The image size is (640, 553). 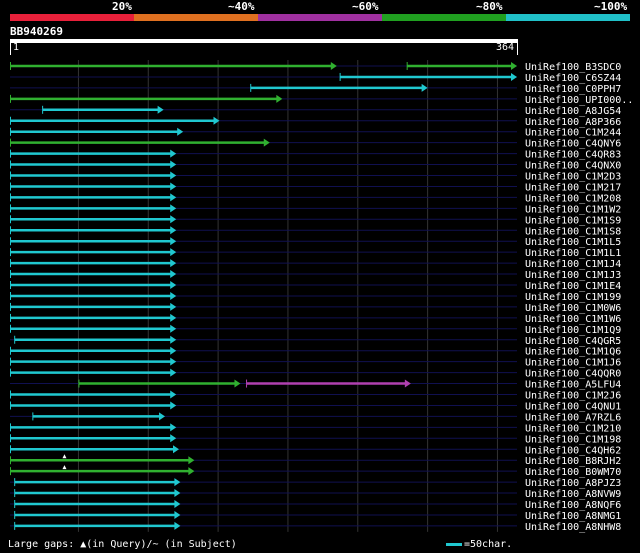 What do you see at coordinates (122, 544) in the screenshot?
I see `gaps-legend: Large gaps: ▲(in Query)/~ (in Subject)` at bounding box center [122, 544].